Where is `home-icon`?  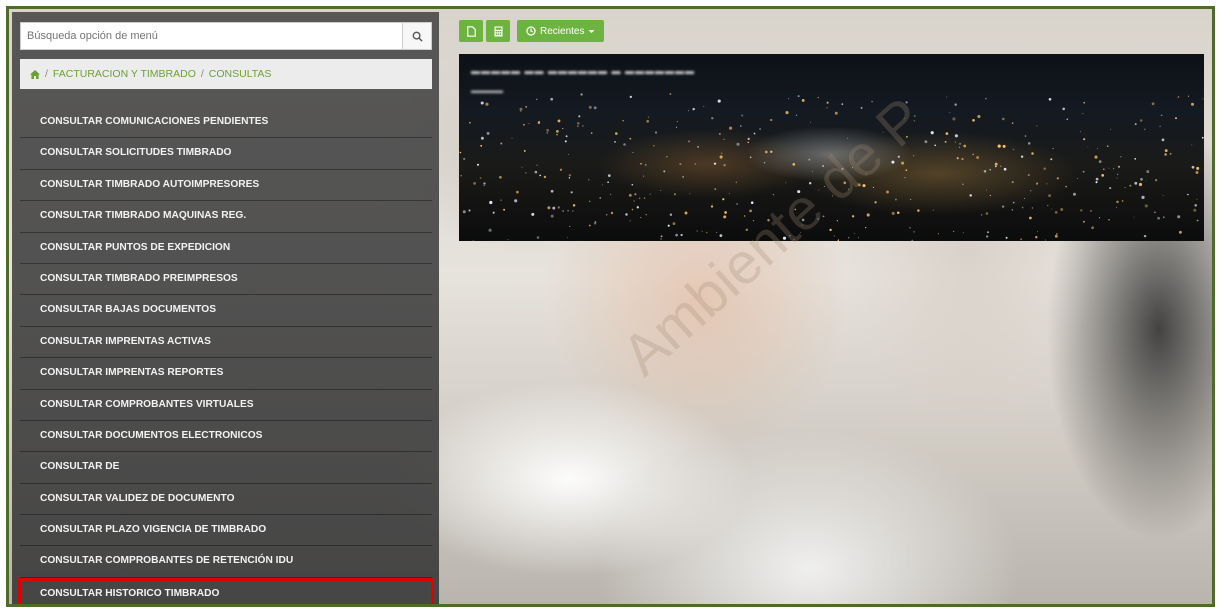 home-icon is located at coordinates (35, 74).